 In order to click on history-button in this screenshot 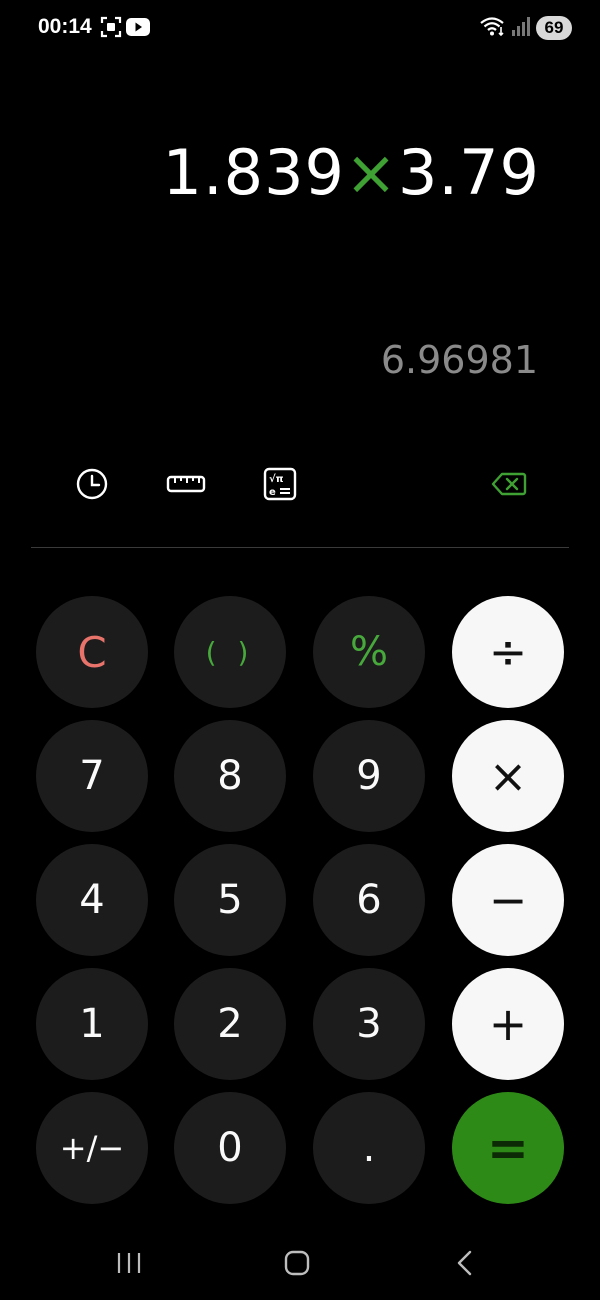, I will do `click(92, 484)`.